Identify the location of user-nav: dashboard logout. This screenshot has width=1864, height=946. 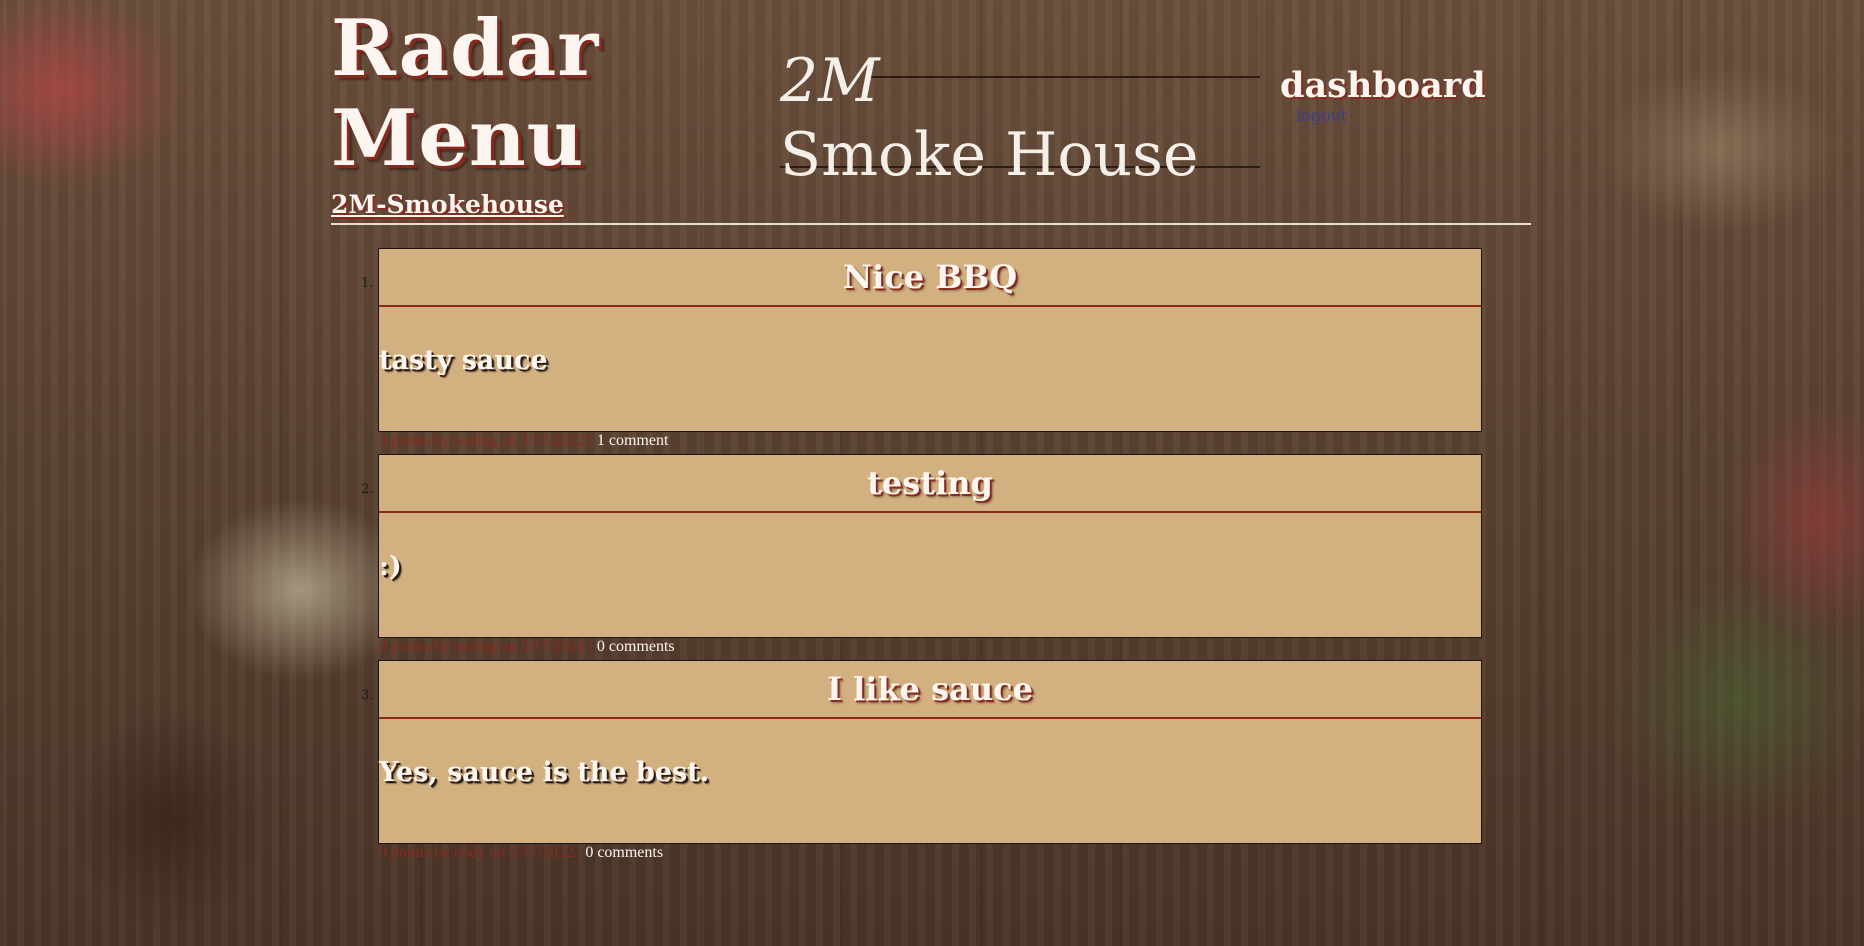
(1383, 96).